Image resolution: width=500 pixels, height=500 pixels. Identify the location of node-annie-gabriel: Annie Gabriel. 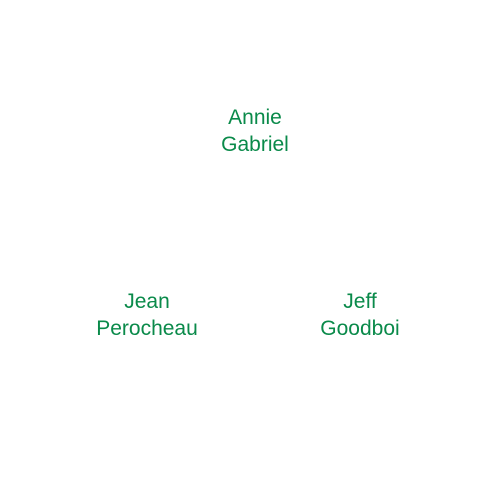
(255, 131).